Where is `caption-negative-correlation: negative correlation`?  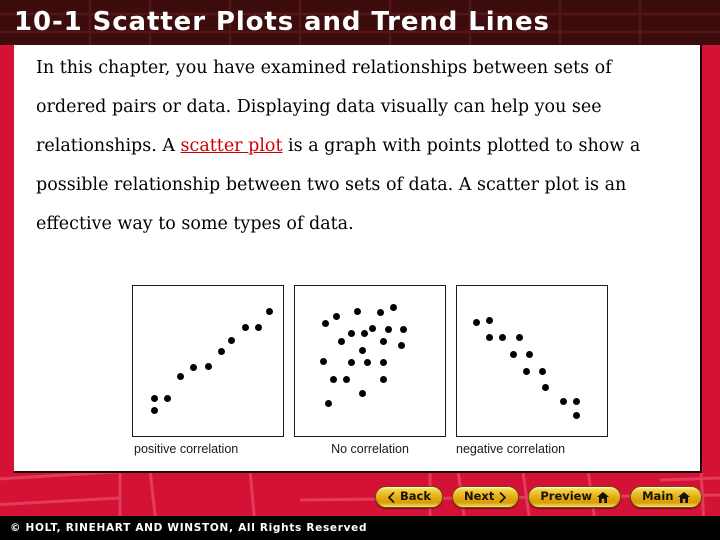
caption-negative-correlation: negative correlation is located at coordinates (511, 449).